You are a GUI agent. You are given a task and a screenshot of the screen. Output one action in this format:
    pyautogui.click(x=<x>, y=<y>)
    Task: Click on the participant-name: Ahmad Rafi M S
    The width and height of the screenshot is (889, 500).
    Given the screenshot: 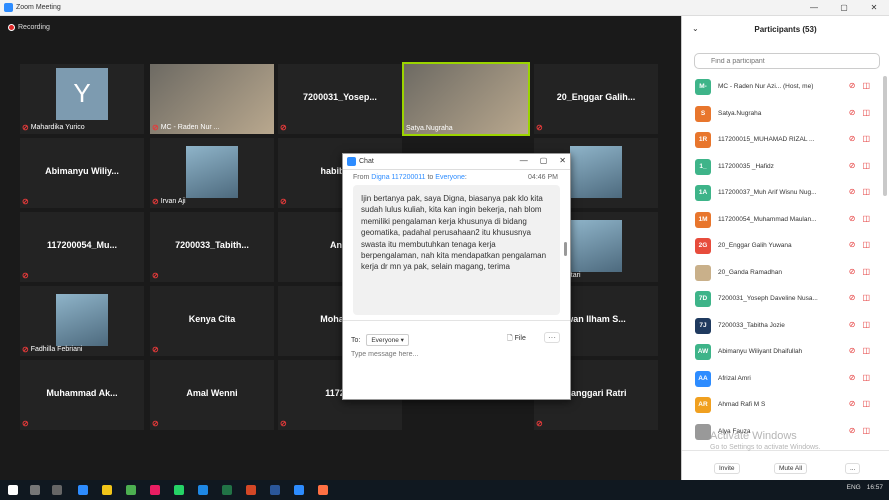 What is the action you would take?
    pyautogui.click(x=742, y=404)
    